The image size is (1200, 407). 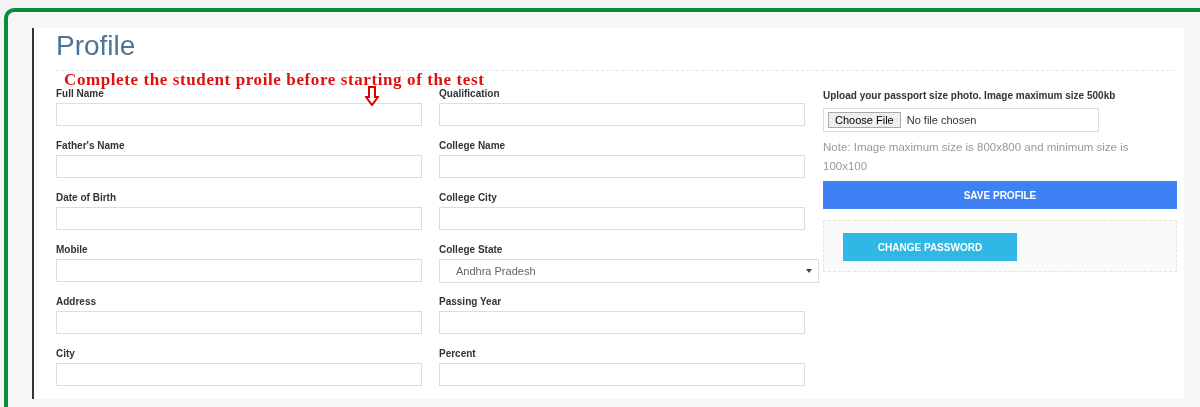 What do you see at coordinates (469, 94) in the screenshot?
I see `field-label: Qualification` at bounding box center [469, 94].